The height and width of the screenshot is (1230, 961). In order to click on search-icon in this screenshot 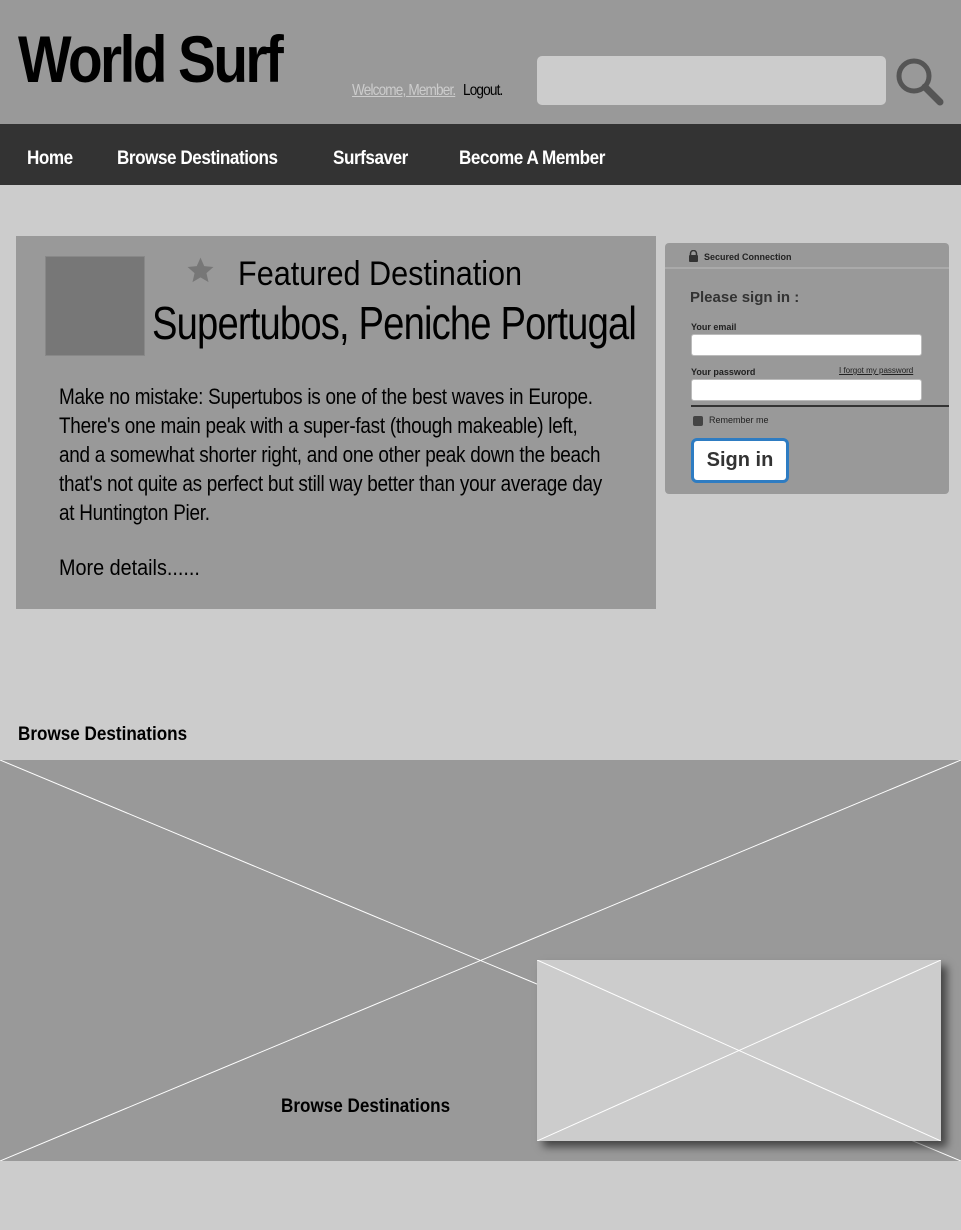, I will do `click(919, 81)`.